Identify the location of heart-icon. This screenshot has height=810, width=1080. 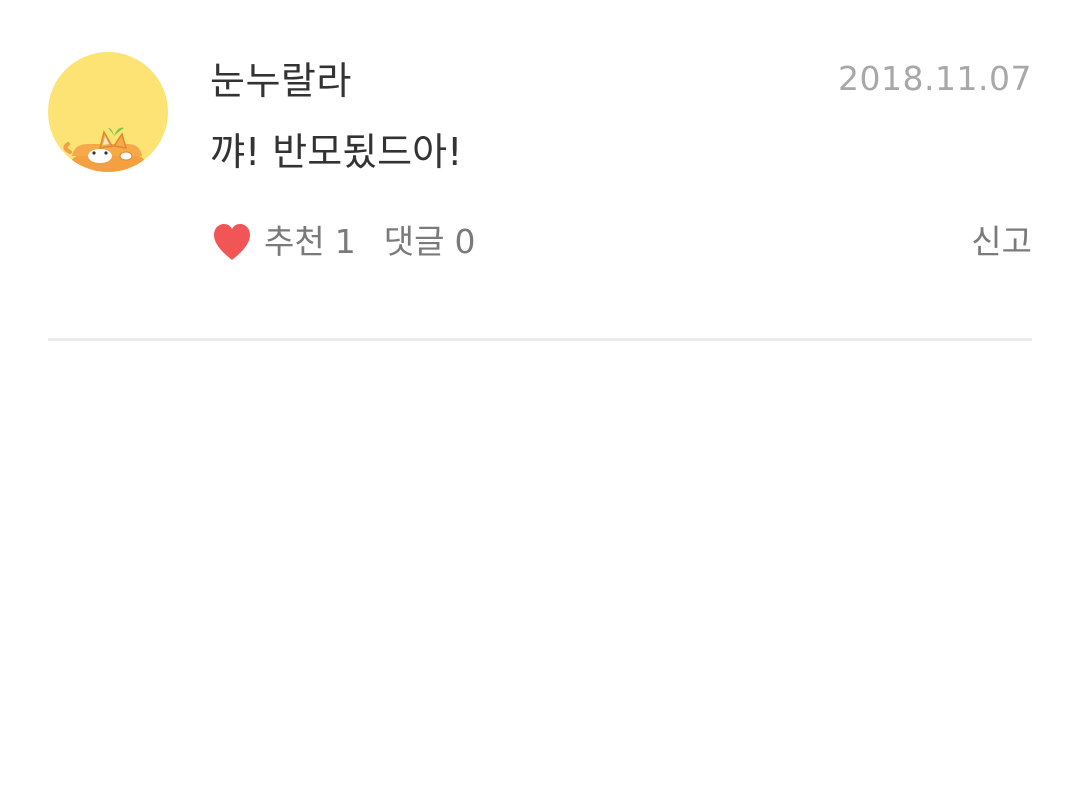
(232, 242).